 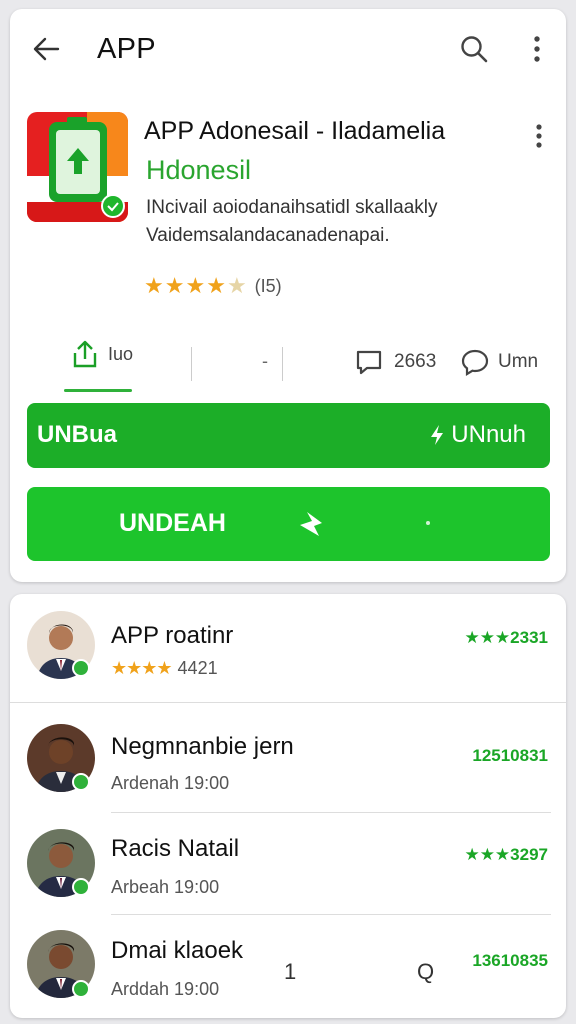 I want to click on decorative-dot, so click(x=428, y=523).